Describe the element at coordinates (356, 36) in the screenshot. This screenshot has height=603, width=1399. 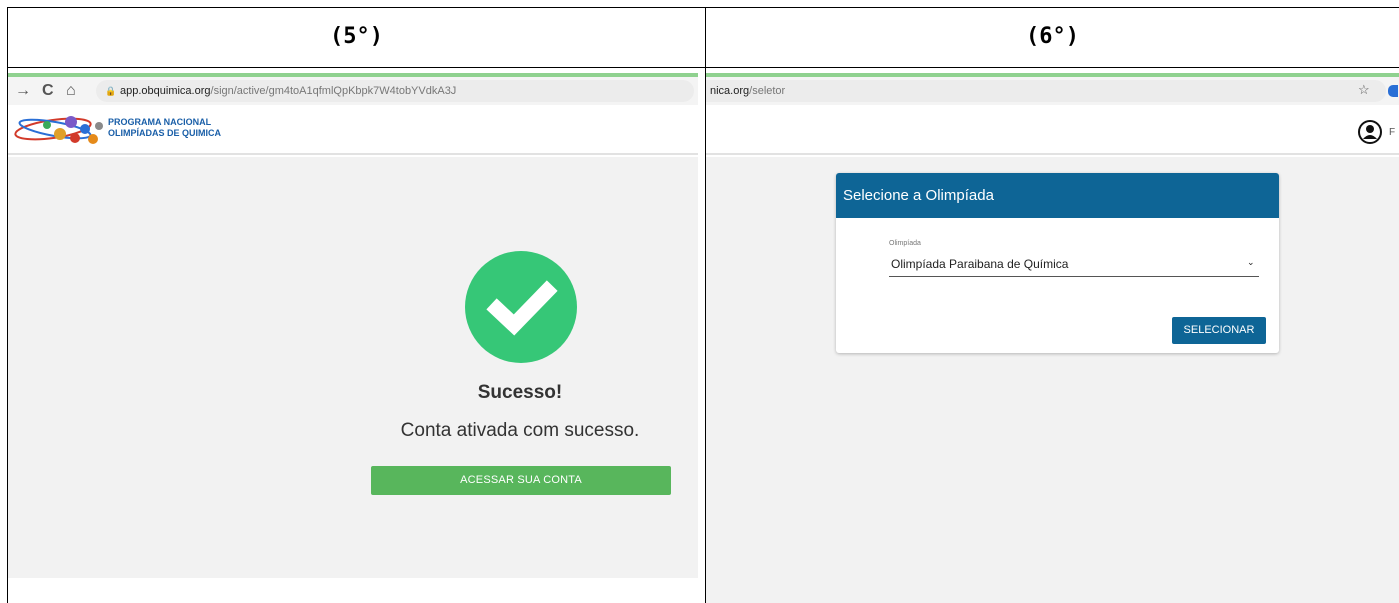
I see `panel-label-5: (5°)` at that location.